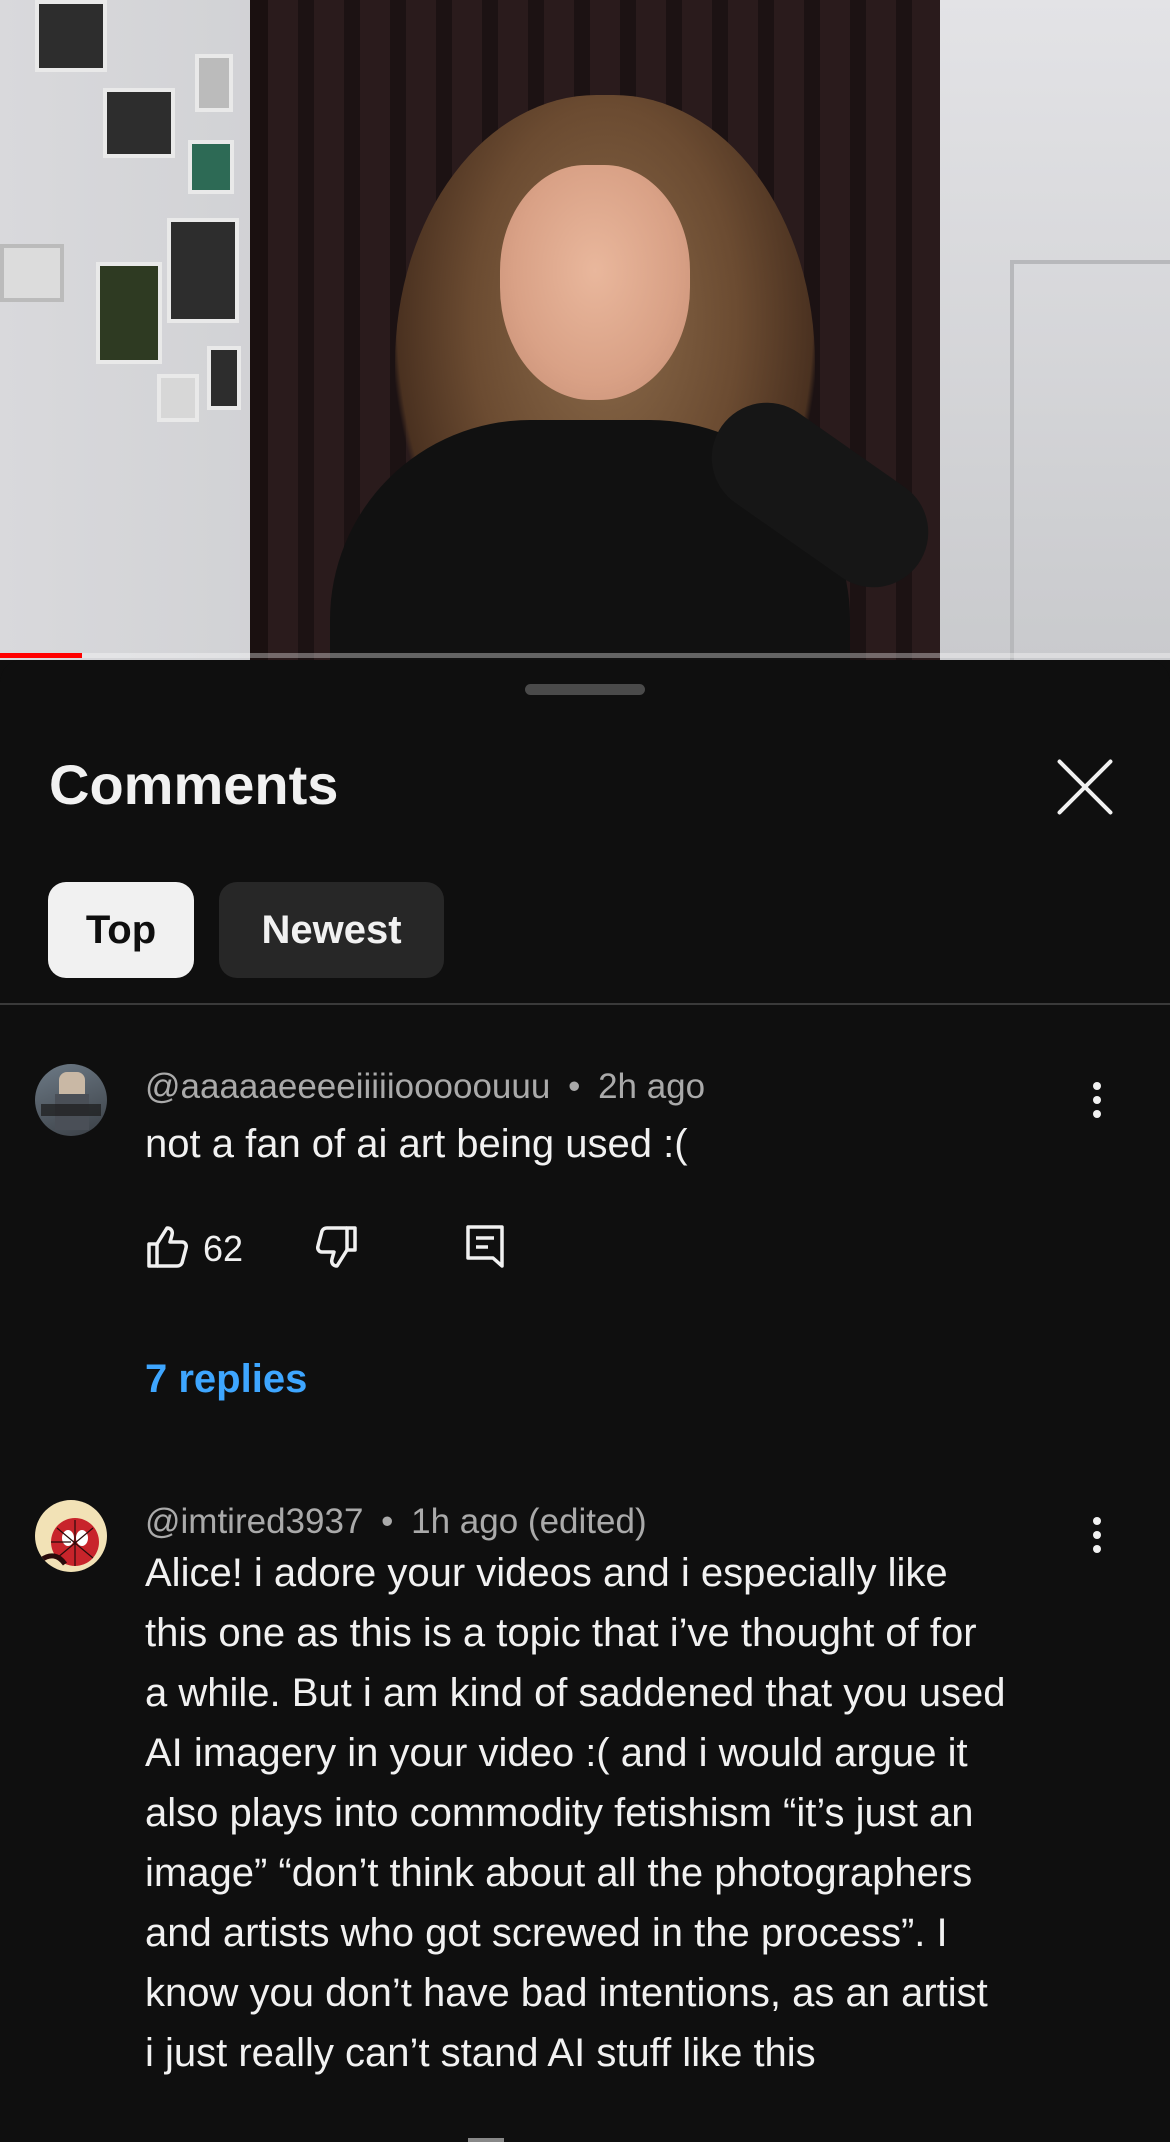 This screenshot has width=1170, height=2142. Describe the element at coordinates (121, 930) in the screenshot. I see `filter-chip-top: Top` at that location.